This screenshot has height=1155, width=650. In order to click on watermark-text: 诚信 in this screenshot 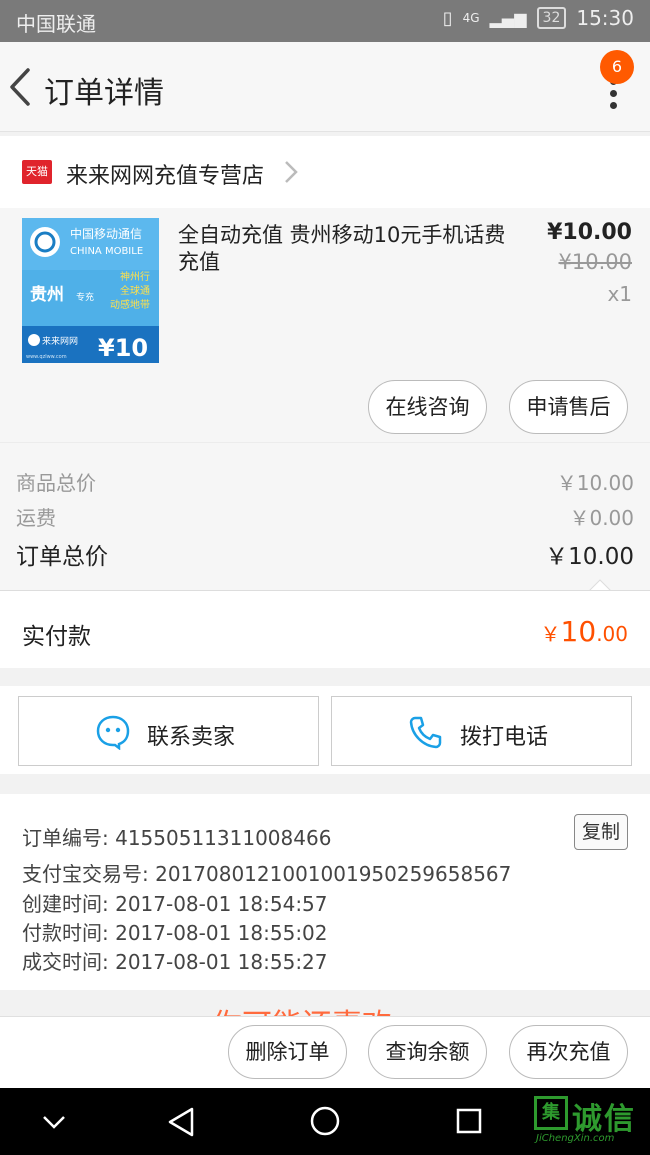, I will do `click(604, 1119)`.